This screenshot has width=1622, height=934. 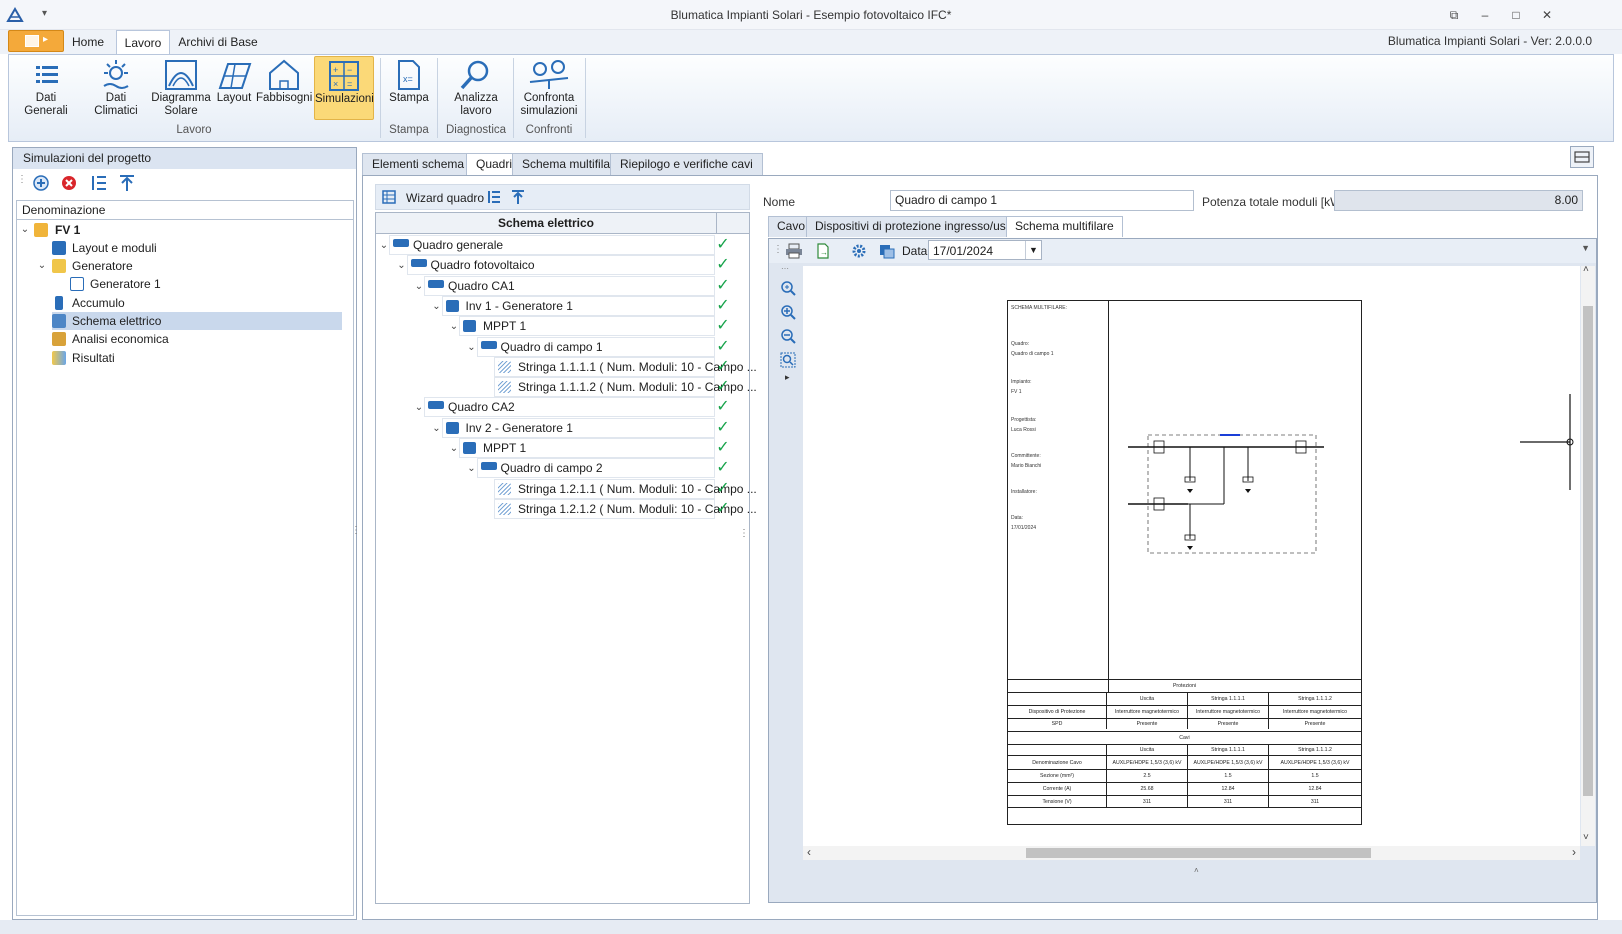 What do you see at coordinates (476, 88) in the screenshot?
I see `analizza-lavoro-button: Analizza lavoro` at bounding box center [476, 88].